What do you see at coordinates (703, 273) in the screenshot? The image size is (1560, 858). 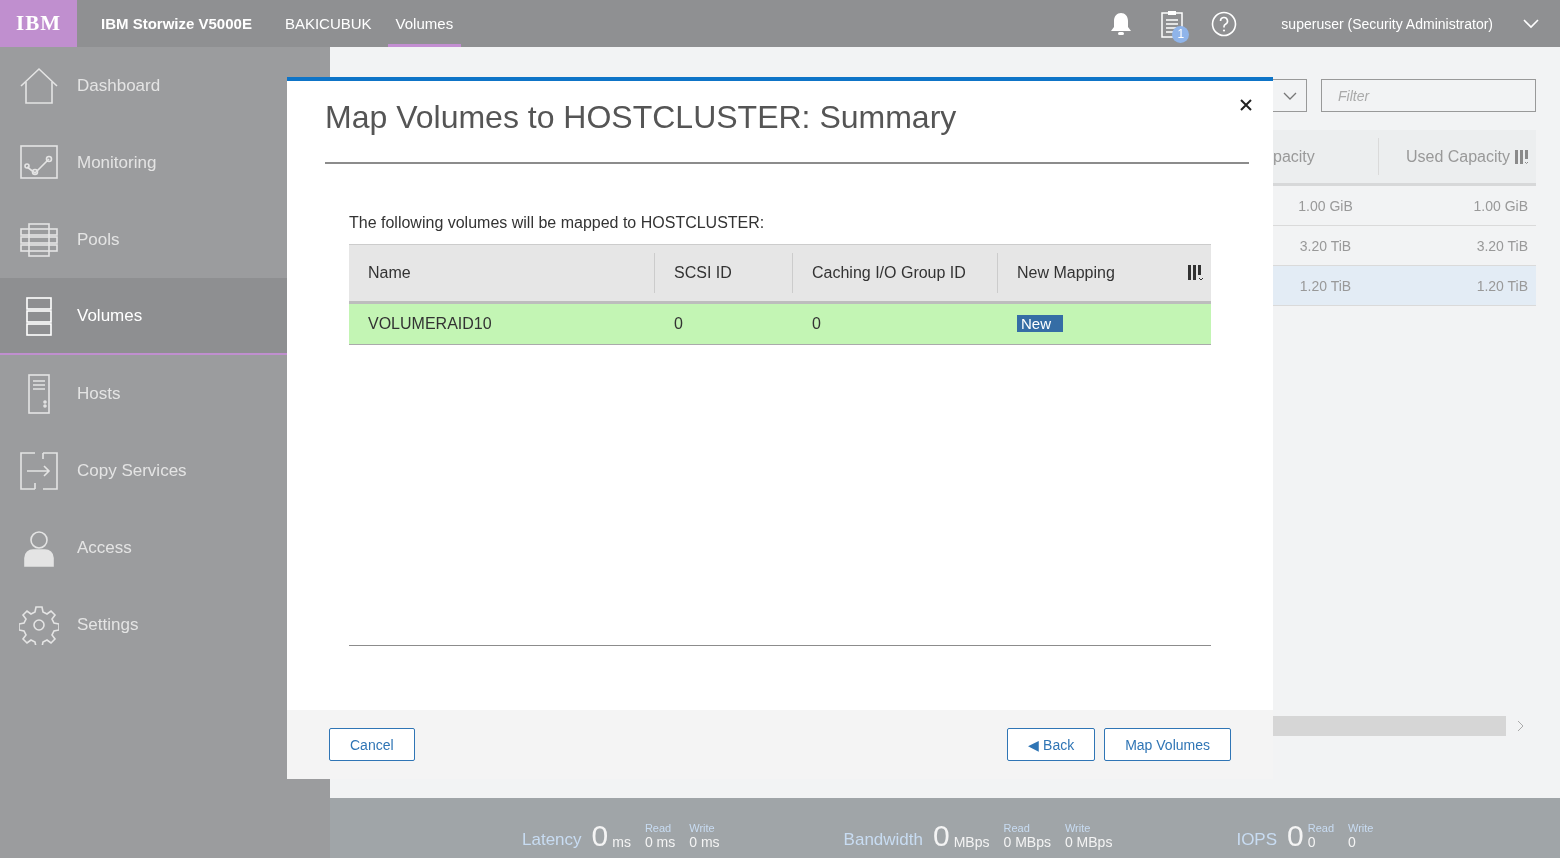 I see `column-title: SCSI ID` at bounding box center [703, 273].